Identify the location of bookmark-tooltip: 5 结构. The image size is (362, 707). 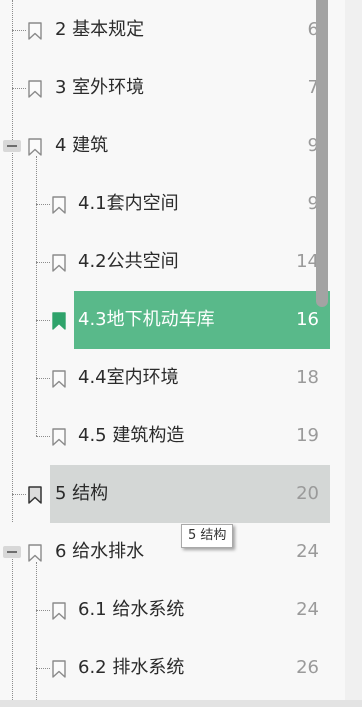
(207, 536).